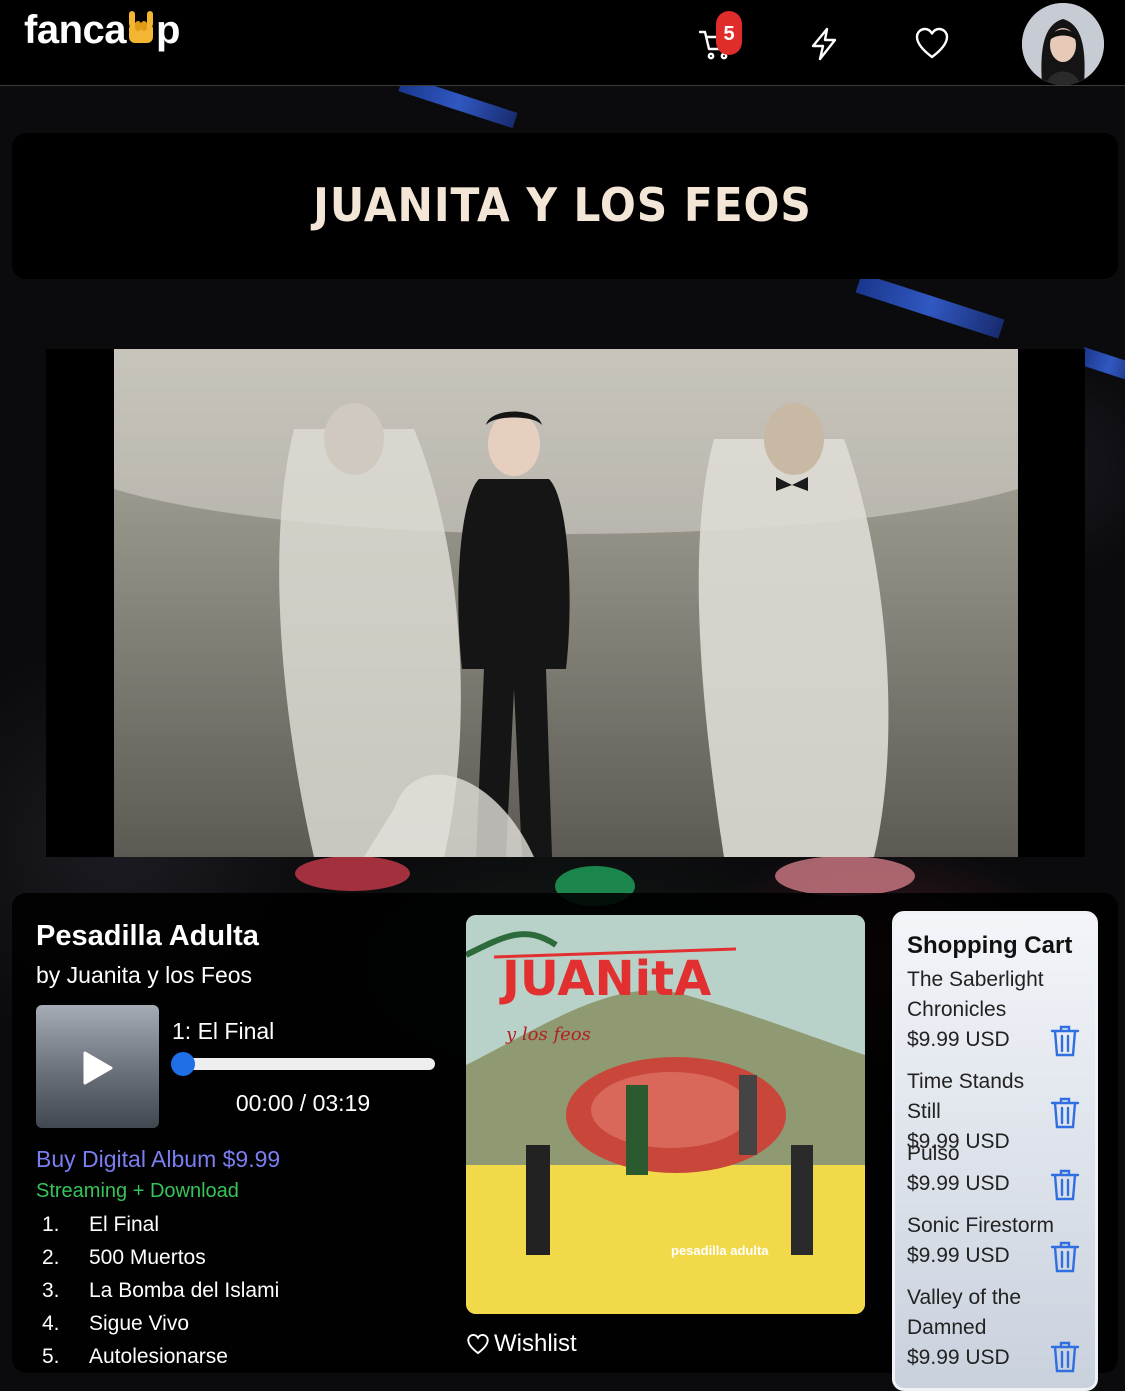  Describe the element at coordinates (562, 205) in the screenshot. I see `artist-name: JUANITA Y LOS FEOS` at that location.